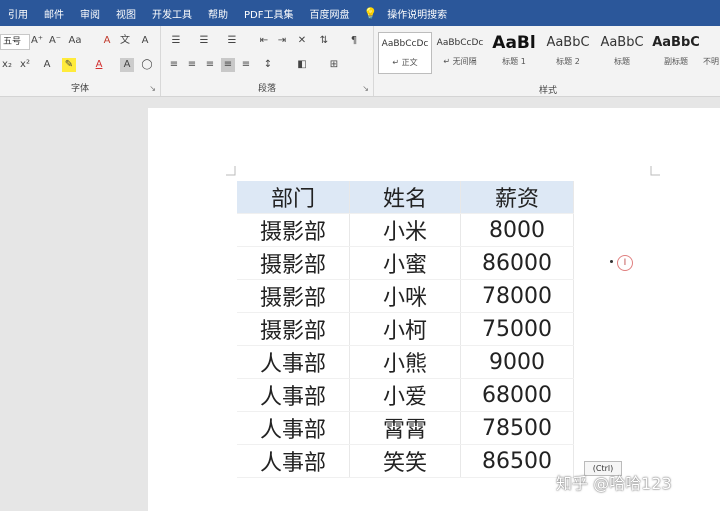  I want to click on cell-name: 小蜜, so click(405, 263).